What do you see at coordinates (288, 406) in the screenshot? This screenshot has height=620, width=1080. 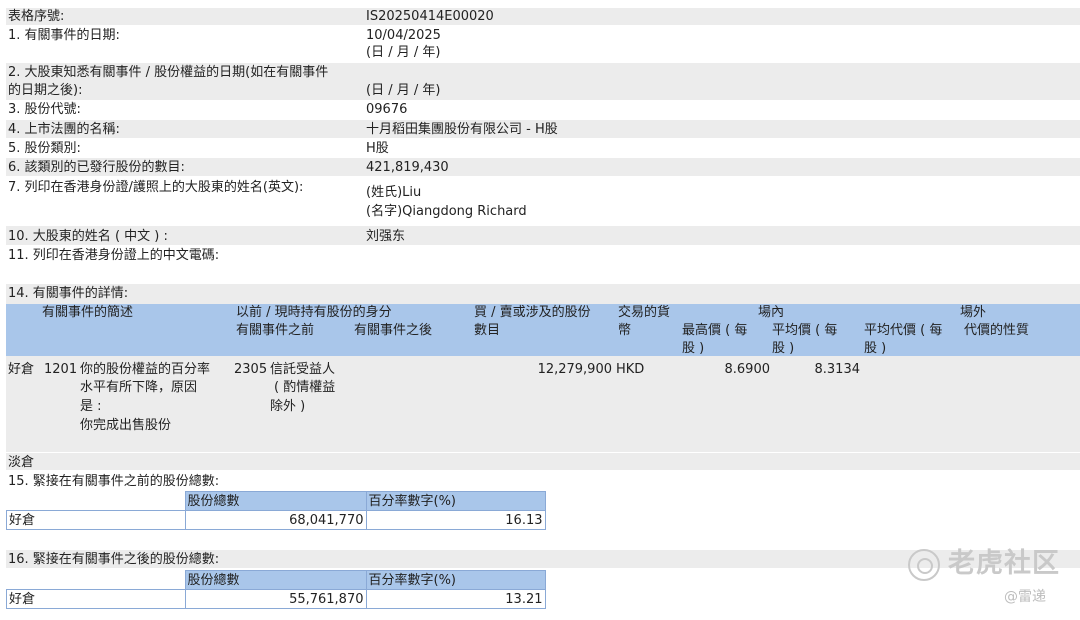 I see `capacity-line3: 除外 )` at bounding box center [288, 406].